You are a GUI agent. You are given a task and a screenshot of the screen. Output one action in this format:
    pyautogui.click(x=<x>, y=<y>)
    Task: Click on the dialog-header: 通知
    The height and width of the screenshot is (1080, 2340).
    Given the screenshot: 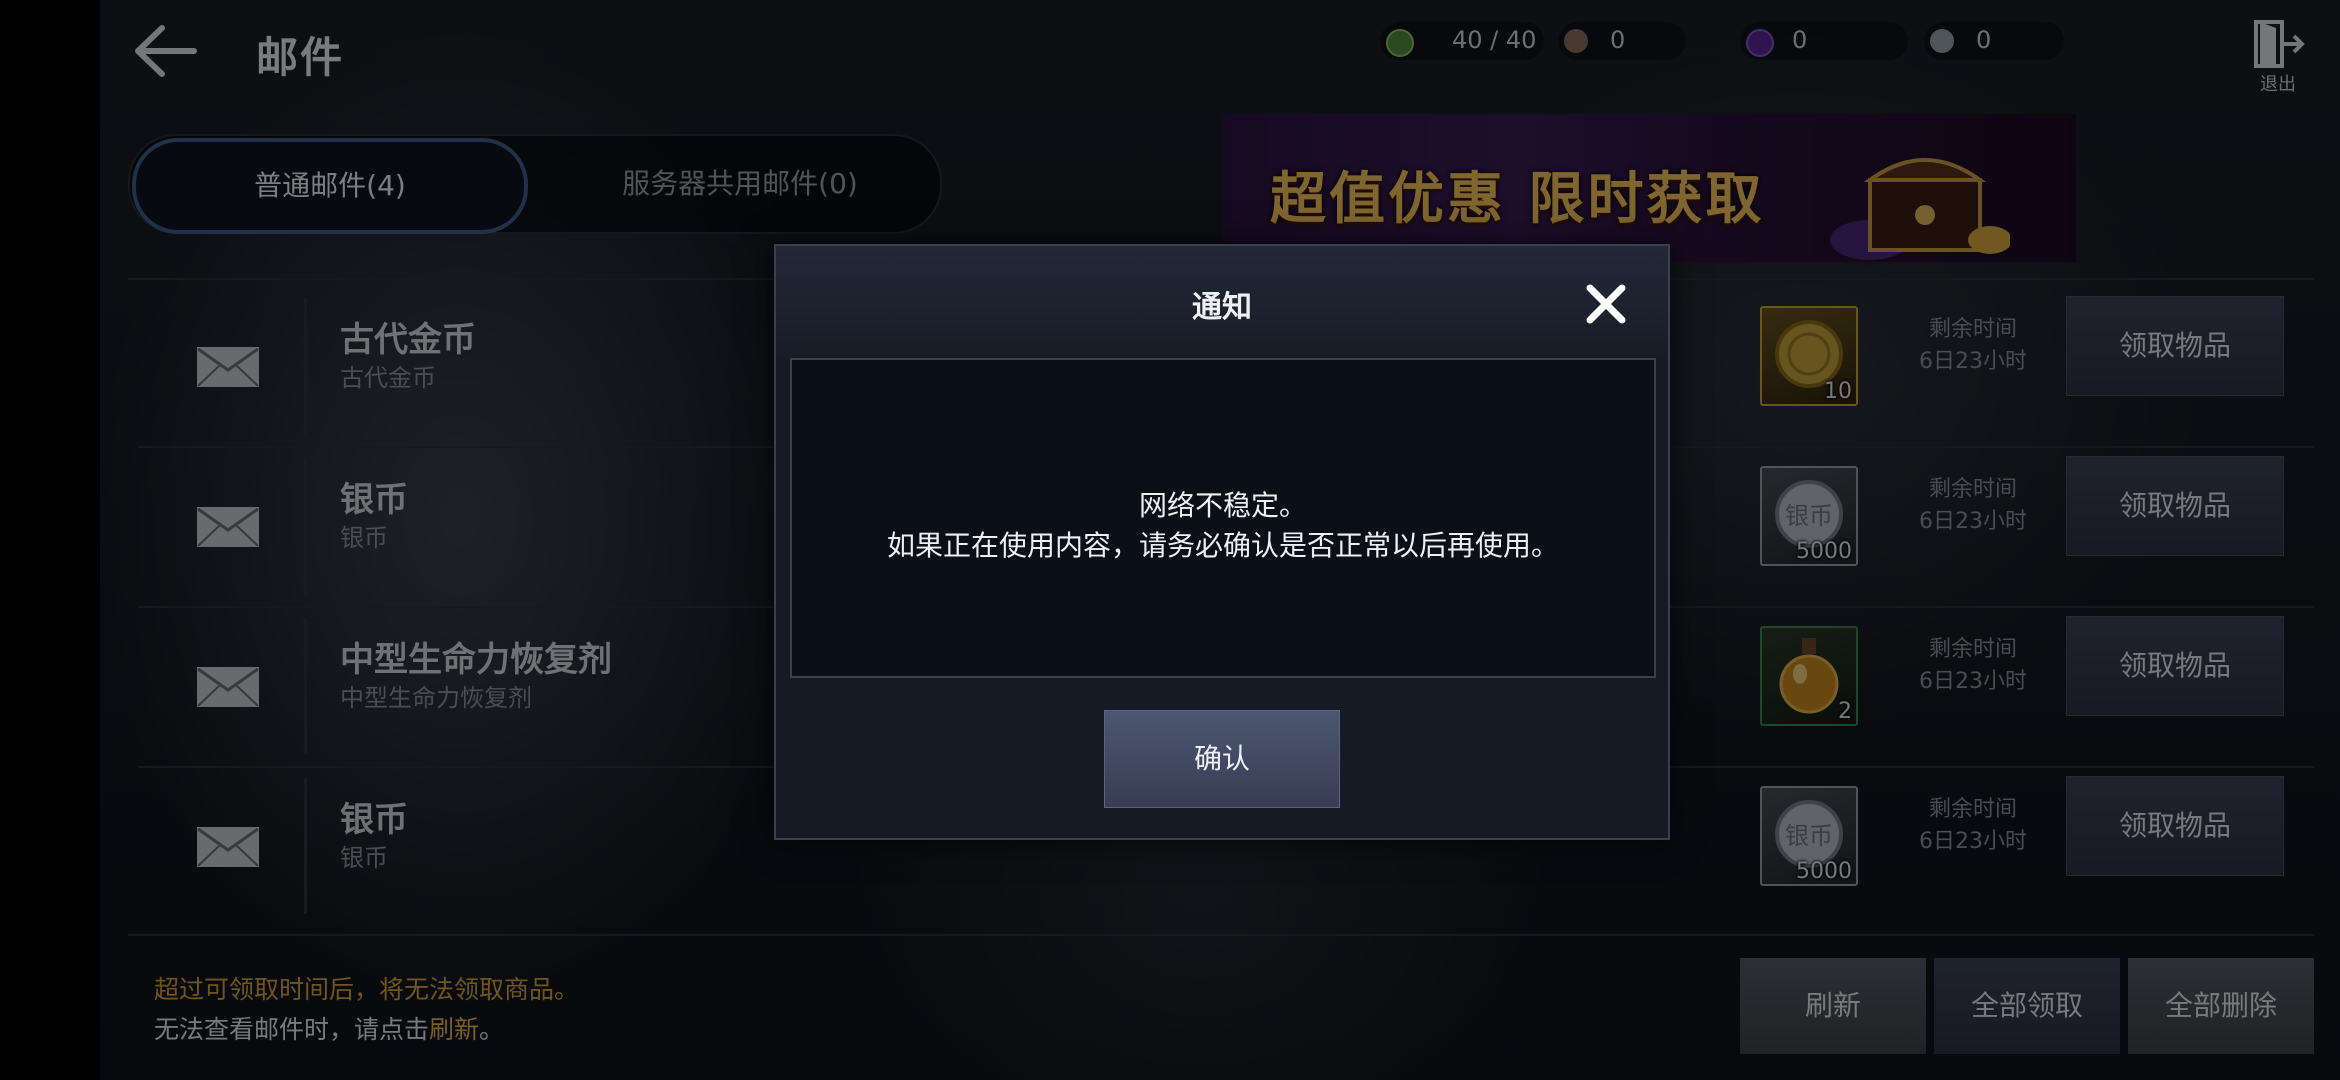 What is the action you would take?
    pyautogui.click(x=1222, y=302)
    